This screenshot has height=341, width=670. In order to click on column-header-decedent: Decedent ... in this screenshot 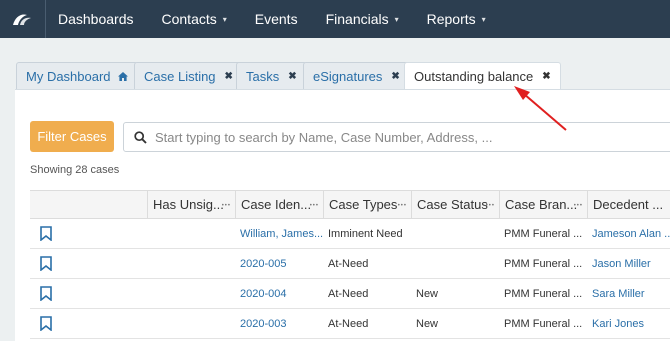, I will do `click(628, 204)`.